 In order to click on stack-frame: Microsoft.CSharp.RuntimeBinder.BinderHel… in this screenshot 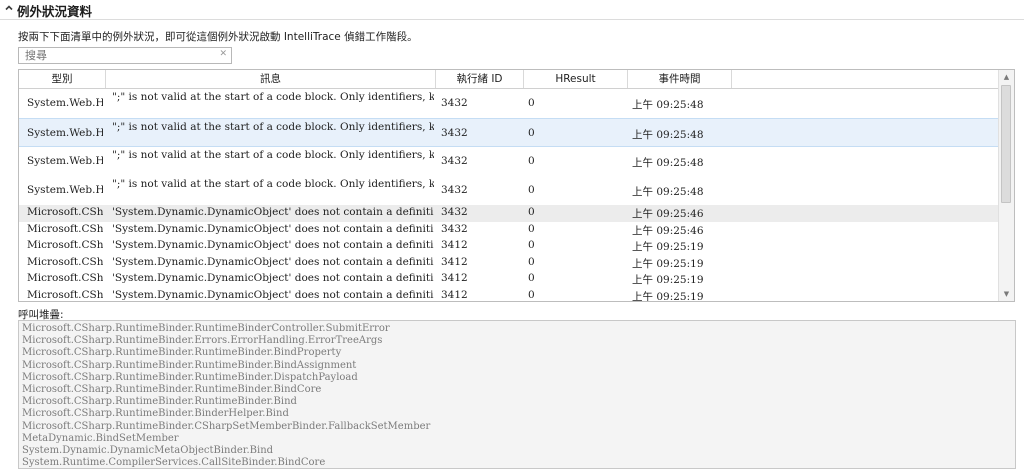, I will do `click(155, 414)`.